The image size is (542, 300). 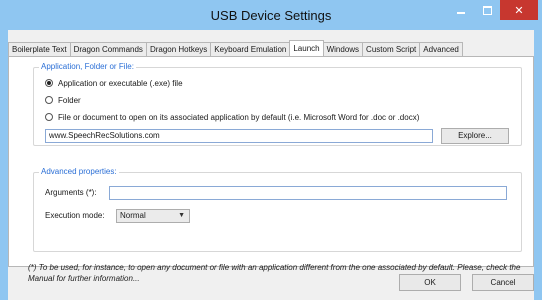 What do you see at coordinates (133, 215) in the screenshot?
I see `execution-mode-value: Normal` at bounding box center [133, 215].